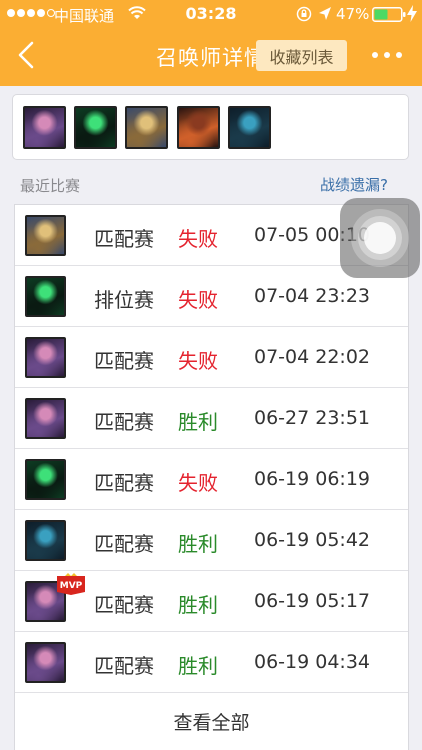  What do you see at coordinates (353, 14) in the screenshot?
I see `battery-percent: 47%` at bounding box center [353, 14].